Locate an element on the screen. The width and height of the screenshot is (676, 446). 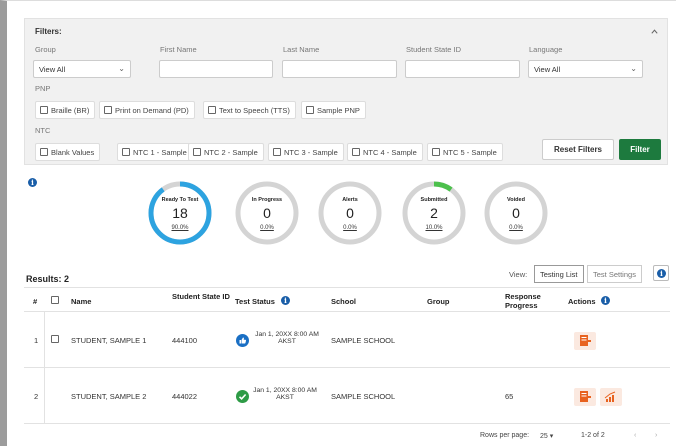
filters-title: Filters: is located at coordinates (48, 31).